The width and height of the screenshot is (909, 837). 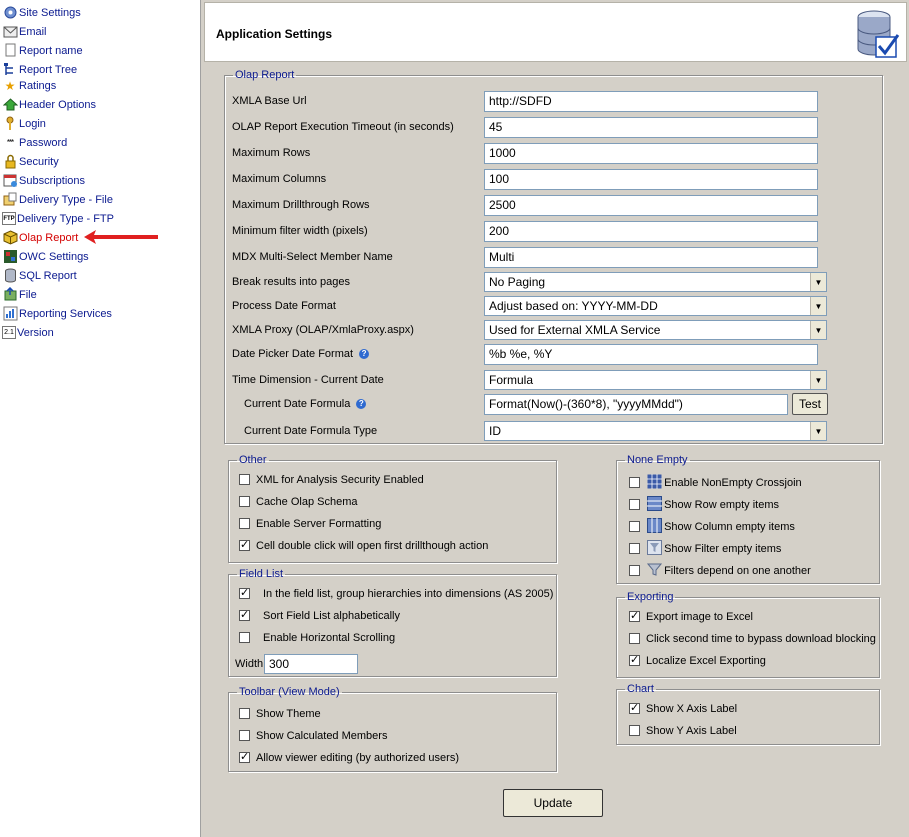 What do you see at coordinates (715, 483) in the screenshot?
I see `checkbox-row: Enable NonEmpty Crossjoin` at bounding box center [715, 483].